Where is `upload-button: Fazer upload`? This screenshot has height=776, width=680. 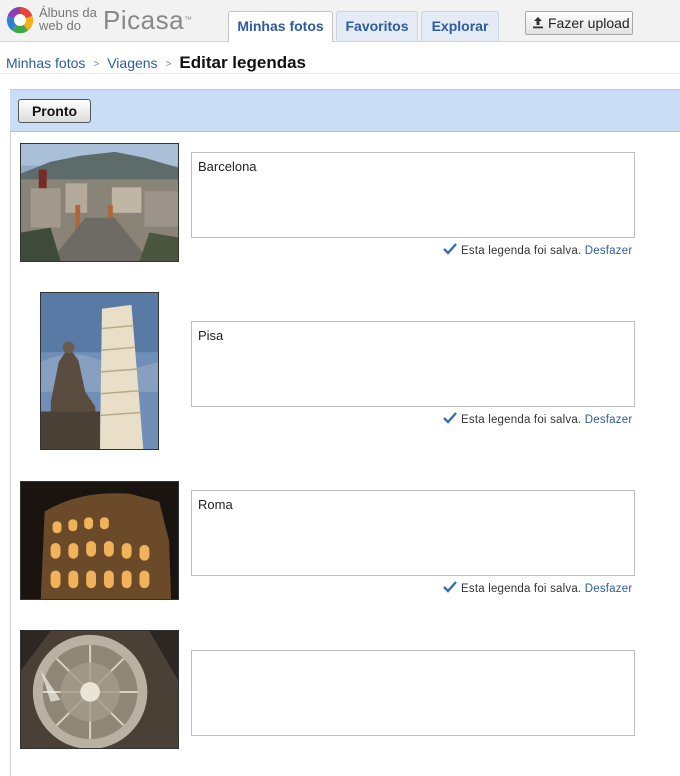
upload-button: Fazer upload is located at coordinates (579, 23).